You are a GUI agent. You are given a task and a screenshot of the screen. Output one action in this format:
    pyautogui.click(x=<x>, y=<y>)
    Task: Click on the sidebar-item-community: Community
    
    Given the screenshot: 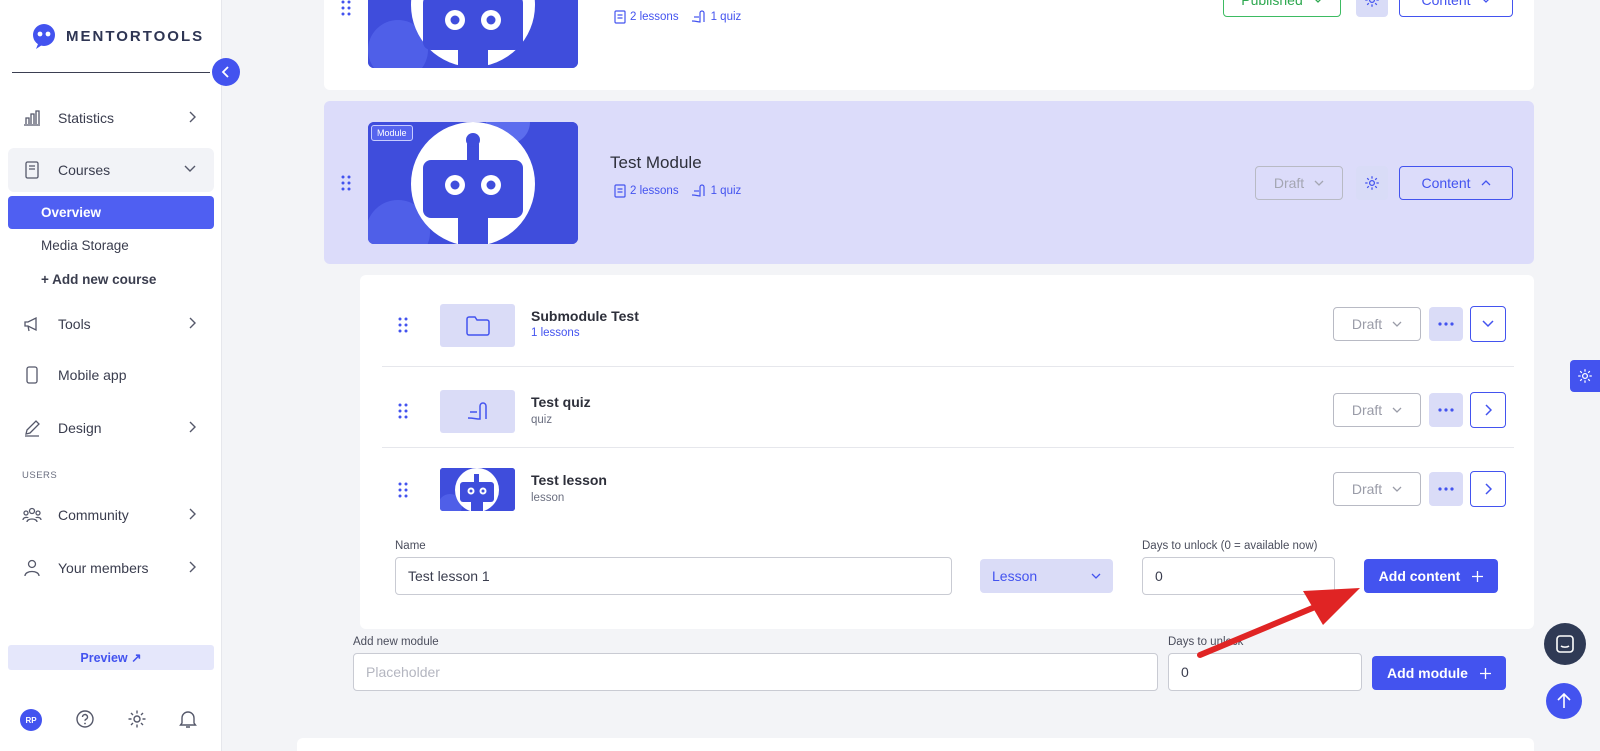 What is the action you would take?
    pyautogui.click(x=111, y=515)
    